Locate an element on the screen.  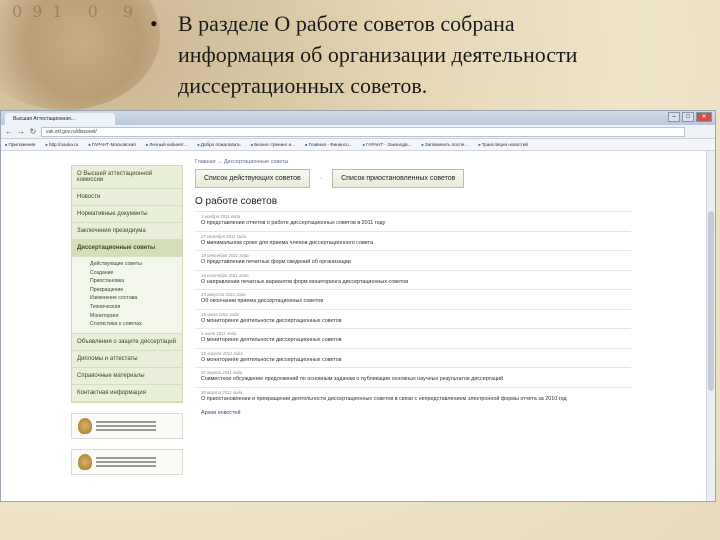
breadcrumb: Главная → Диссертационные советы is located at coordinates (413, 162).